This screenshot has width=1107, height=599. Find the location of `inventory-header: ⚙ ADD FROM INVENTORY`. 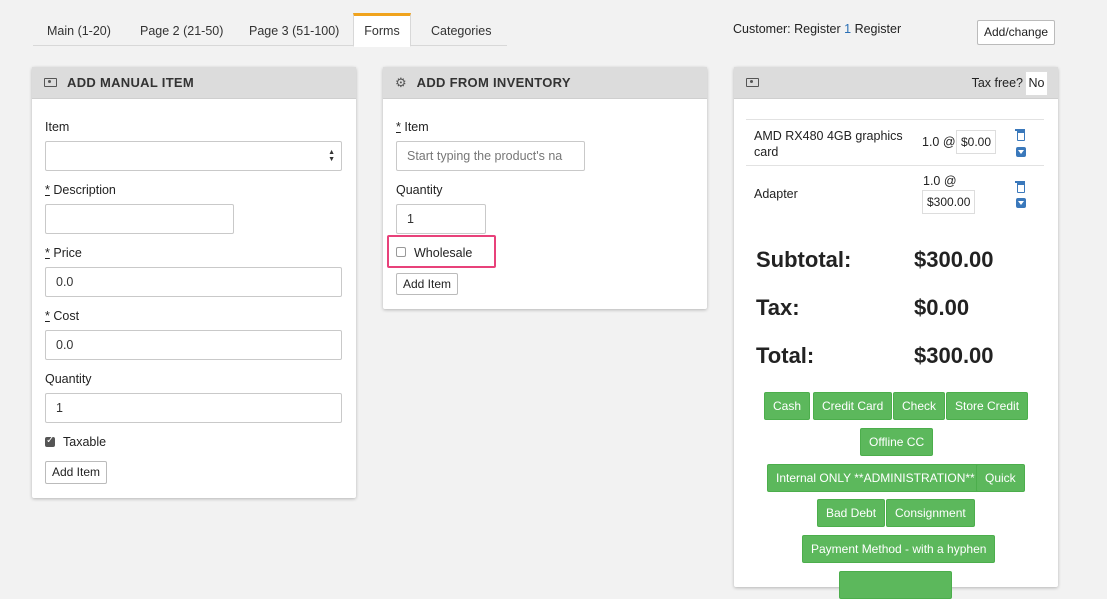

inventory-header: ⚙ ADD FROM INVENTORY is located at coordinates (545, 83).